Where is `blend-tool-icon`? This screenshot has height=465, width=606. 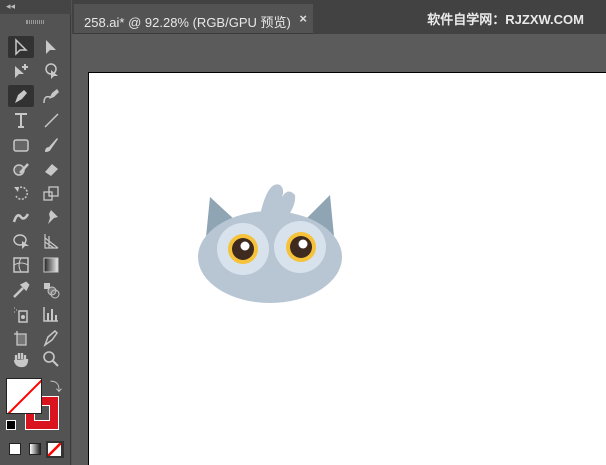
blend-tool-icon is located at coordinates (52, 291).